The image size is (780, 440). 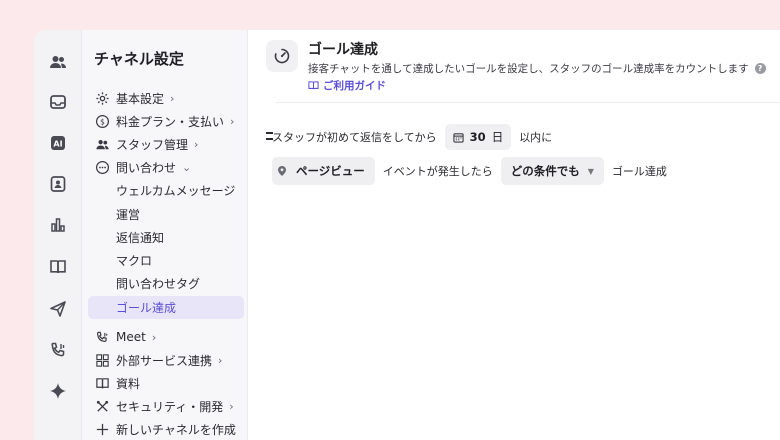 I want to click on rule-row-time: スタッフが初めて返信をしてから 30 日 以内に, so click(x=412, y=137).